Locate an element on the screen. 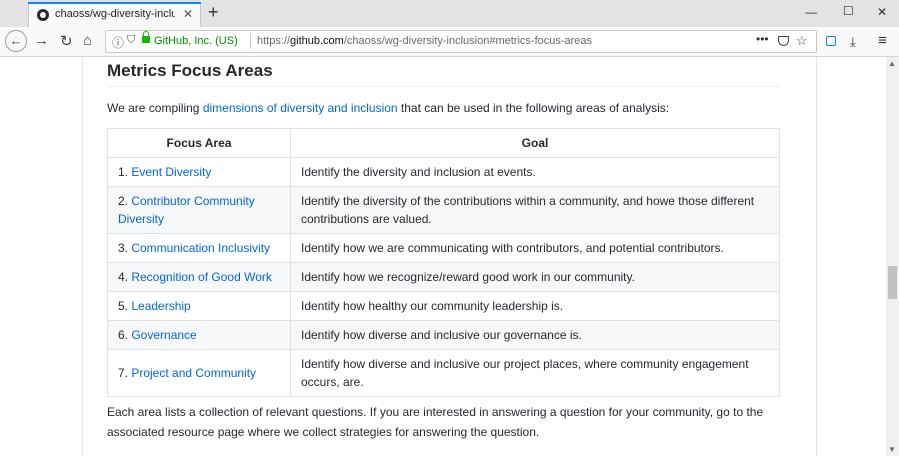 This screenshot has width=899, height=456. bookmark-star-icon: ☆ is located at coordinates (802, 41).